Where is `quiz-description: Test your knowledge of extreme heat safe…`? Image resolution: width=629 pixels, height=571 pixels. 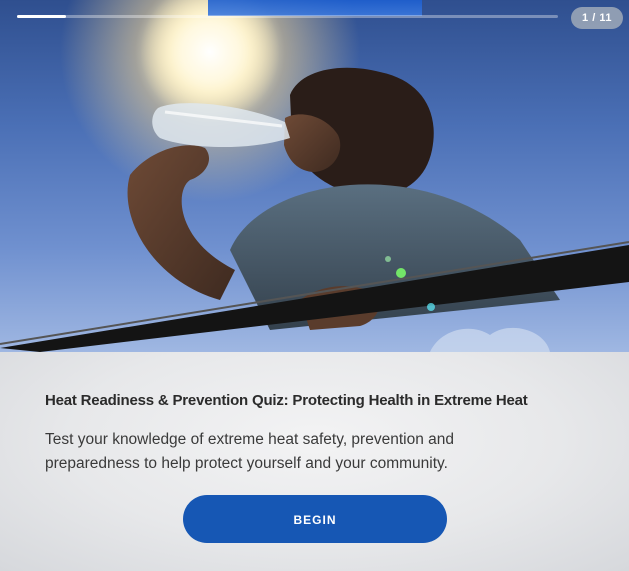 quiz-description: Test your knowledge of extreme heat safe… is located at coordinates (249, 451).